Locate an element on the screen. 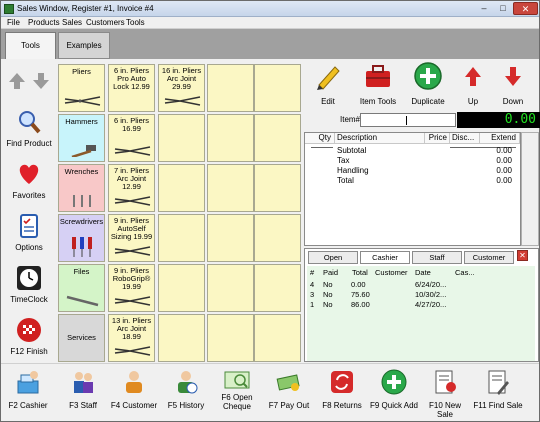 The width and height of the screenshot is (540, 422). invoice-paid: No is located at coordinates (328, 284).